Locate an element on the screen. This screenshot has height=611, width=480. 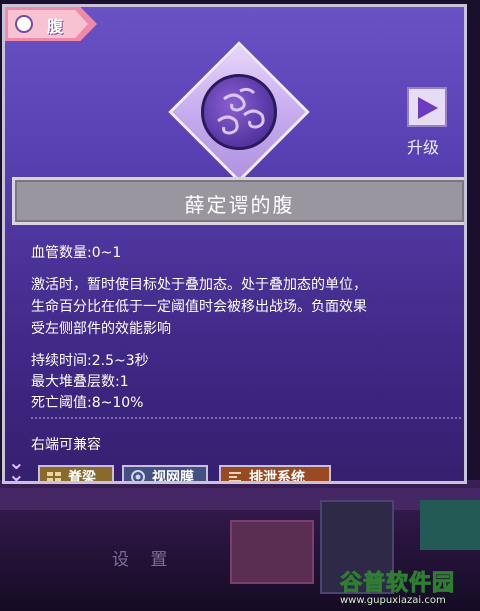
excretion-icon is located at coordinates (235, 476).